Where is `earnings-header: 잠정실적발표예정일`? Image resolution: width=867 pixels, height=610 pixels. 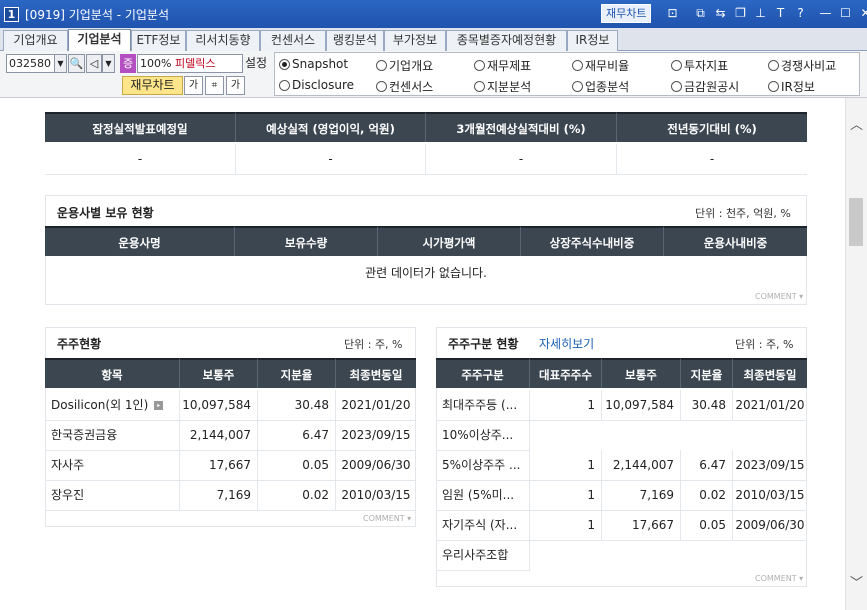
earnings-header: 잠정실적발표예정일 is located at coordinates (140, 127).